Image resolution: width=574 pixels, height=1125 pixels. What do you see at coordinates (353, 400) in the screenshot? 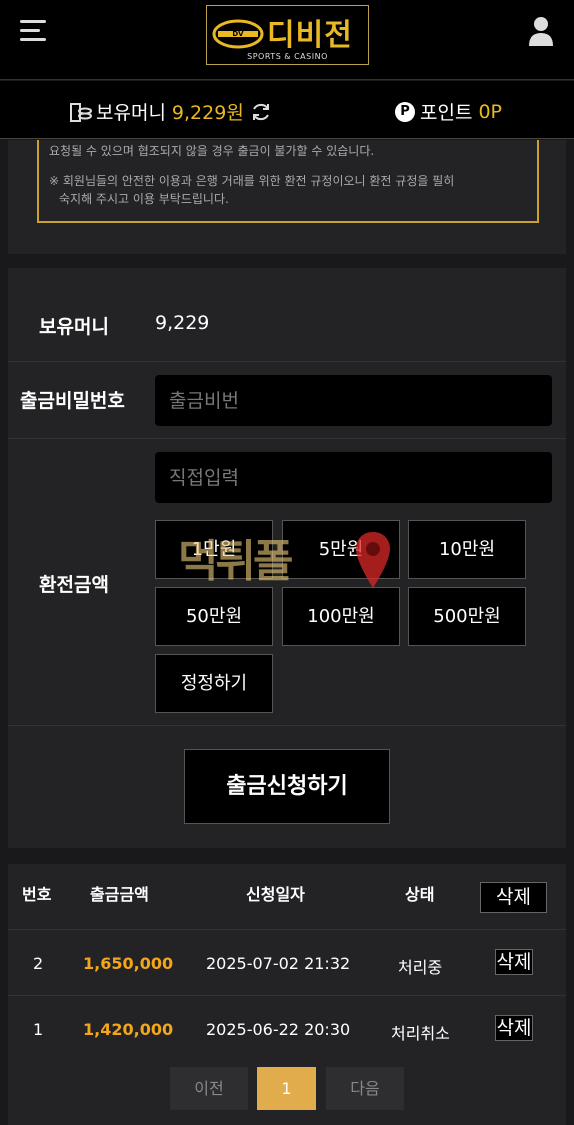
I see `withdraw-password-input` at bounding box center [353, 400].